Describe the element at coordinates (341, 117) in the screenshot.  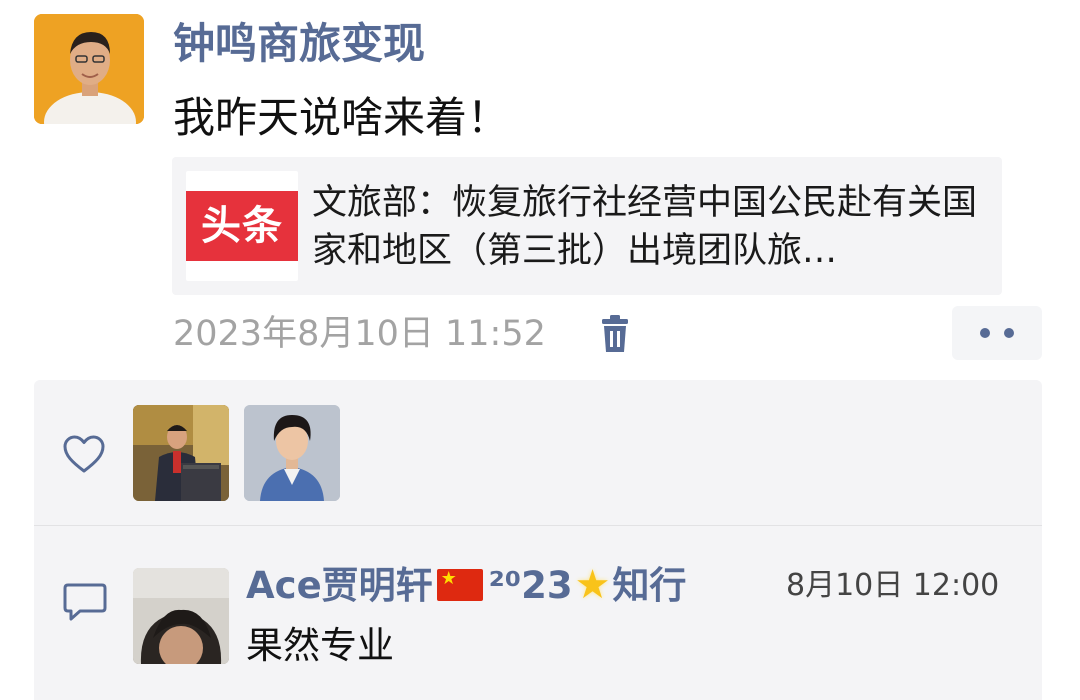
I see `post-text: 我昨天说啥来着！` at that location.